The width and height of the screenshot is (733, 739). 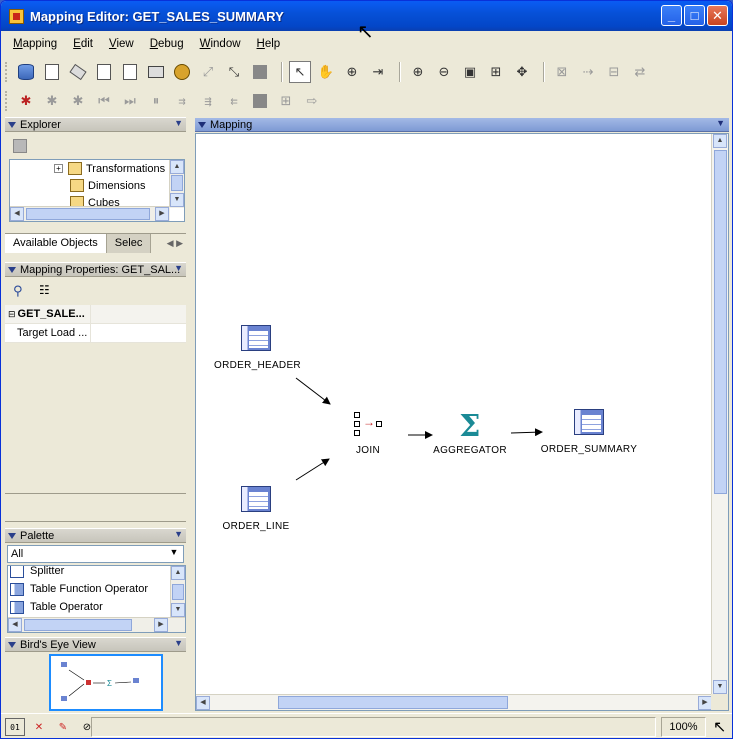 What do you see at coordinates (95, 124) in the screenshot?
I see `explorer-header: Explorer ▼` at bounding box center [95, 124].